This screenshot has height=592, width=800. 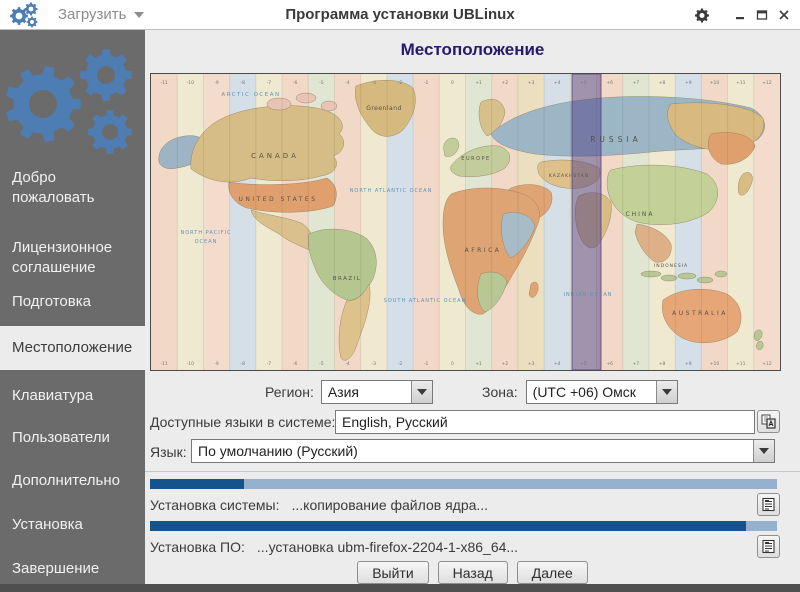 I want to click on edit-languages-button, so click(x=768, y=421).